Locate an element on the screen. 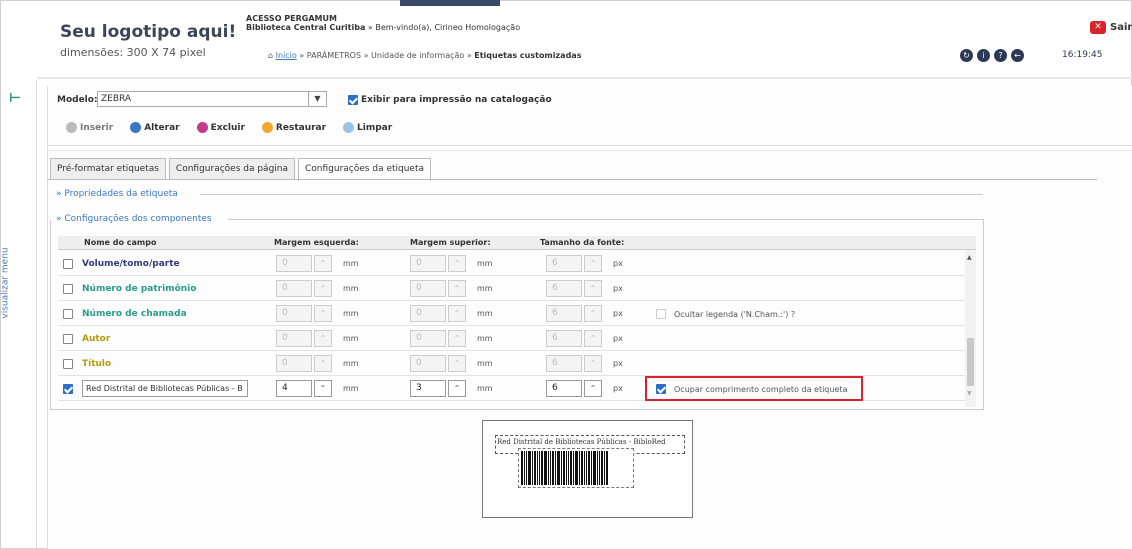  expand-sidebar-icon: ⊢ is located at coordinates (15, 98).